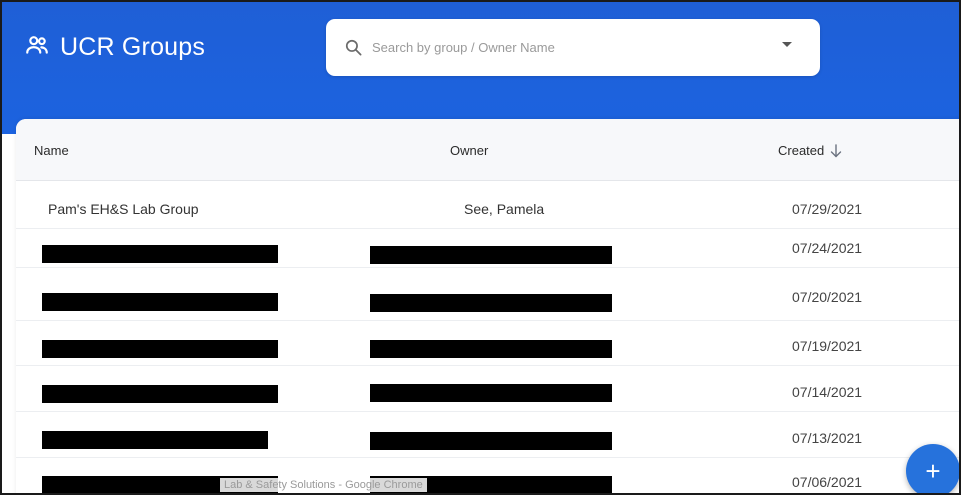 The image size is (961, 495). I want to click on row-created: 07/14/2021, so click(827, 392).